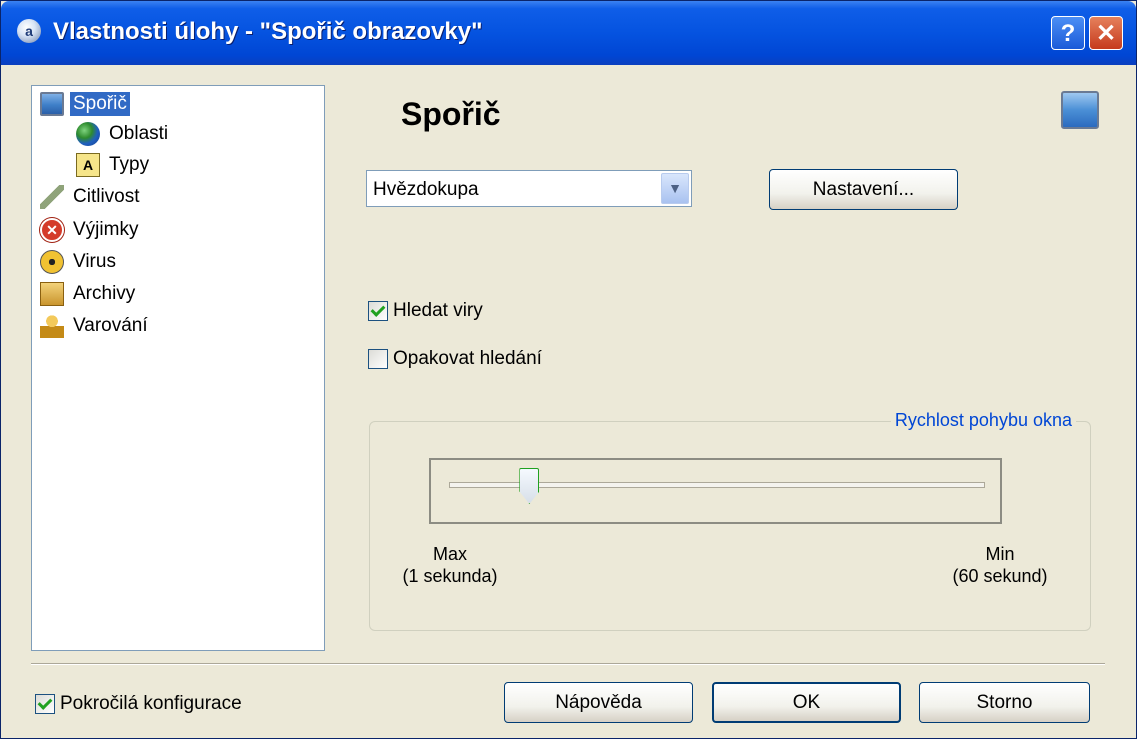  I want to click on slider-max-sub: (1 sekunda), so click(450, 576).